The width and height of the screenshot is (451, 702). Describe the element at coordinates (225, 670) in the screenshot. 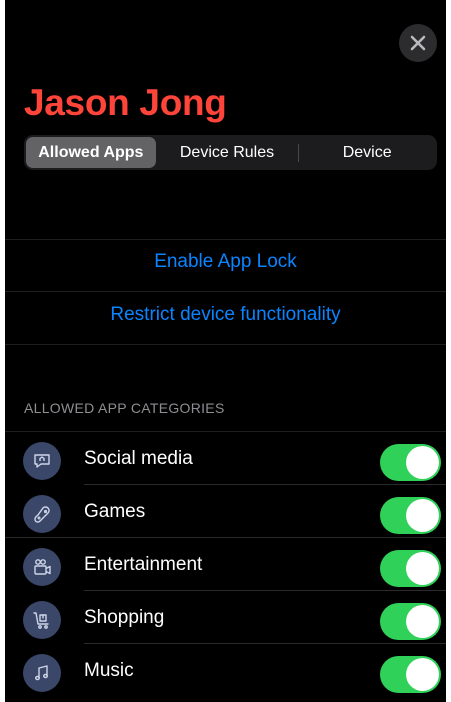

I see `category-row-music: Music` at that location.